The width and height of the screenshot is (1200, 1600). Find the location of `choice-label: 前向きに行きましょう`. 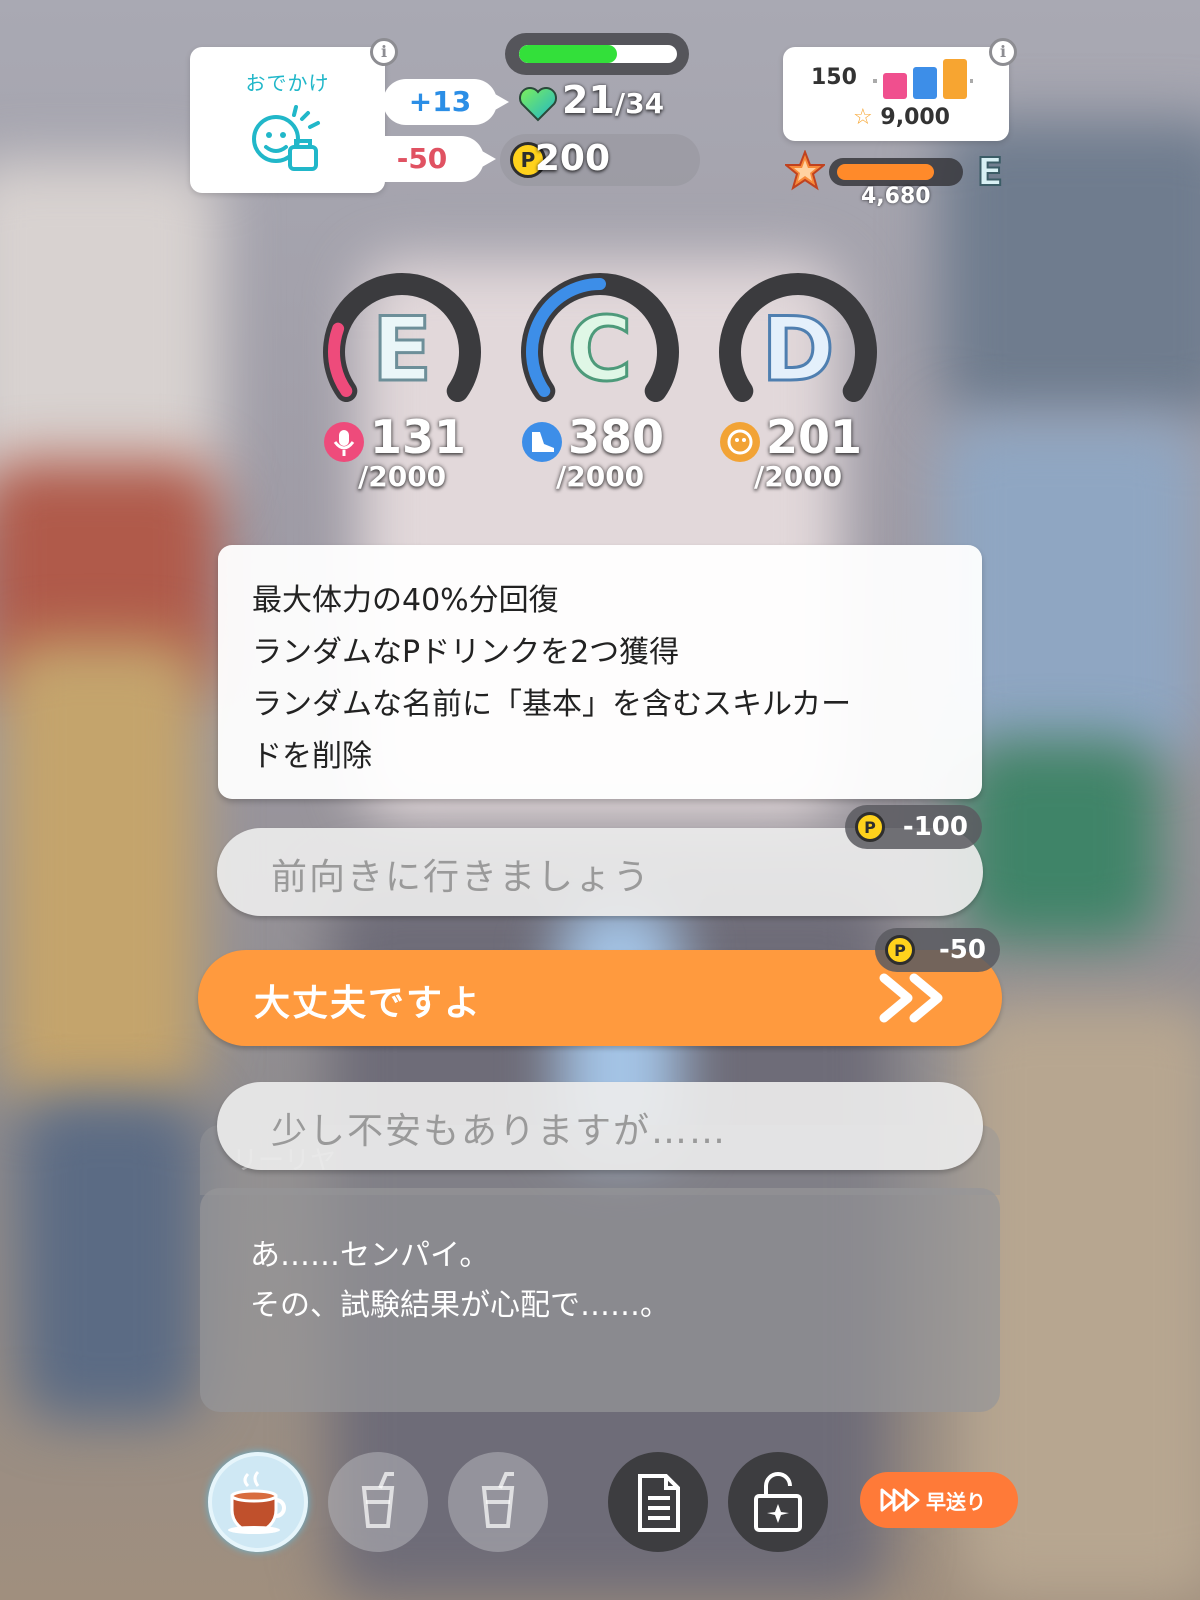

choice-label: 前向きに行きましょう is located at coordinates (461, 877).